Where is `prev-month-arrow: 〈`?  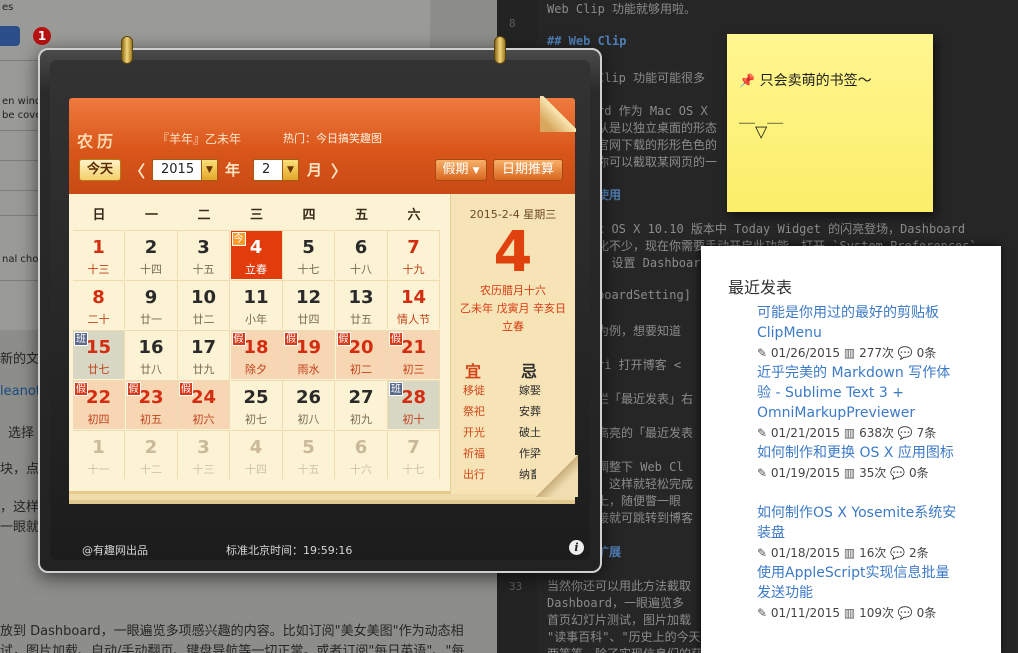
prev-month-arrow: 〈 is located at coordinates (137, 170).